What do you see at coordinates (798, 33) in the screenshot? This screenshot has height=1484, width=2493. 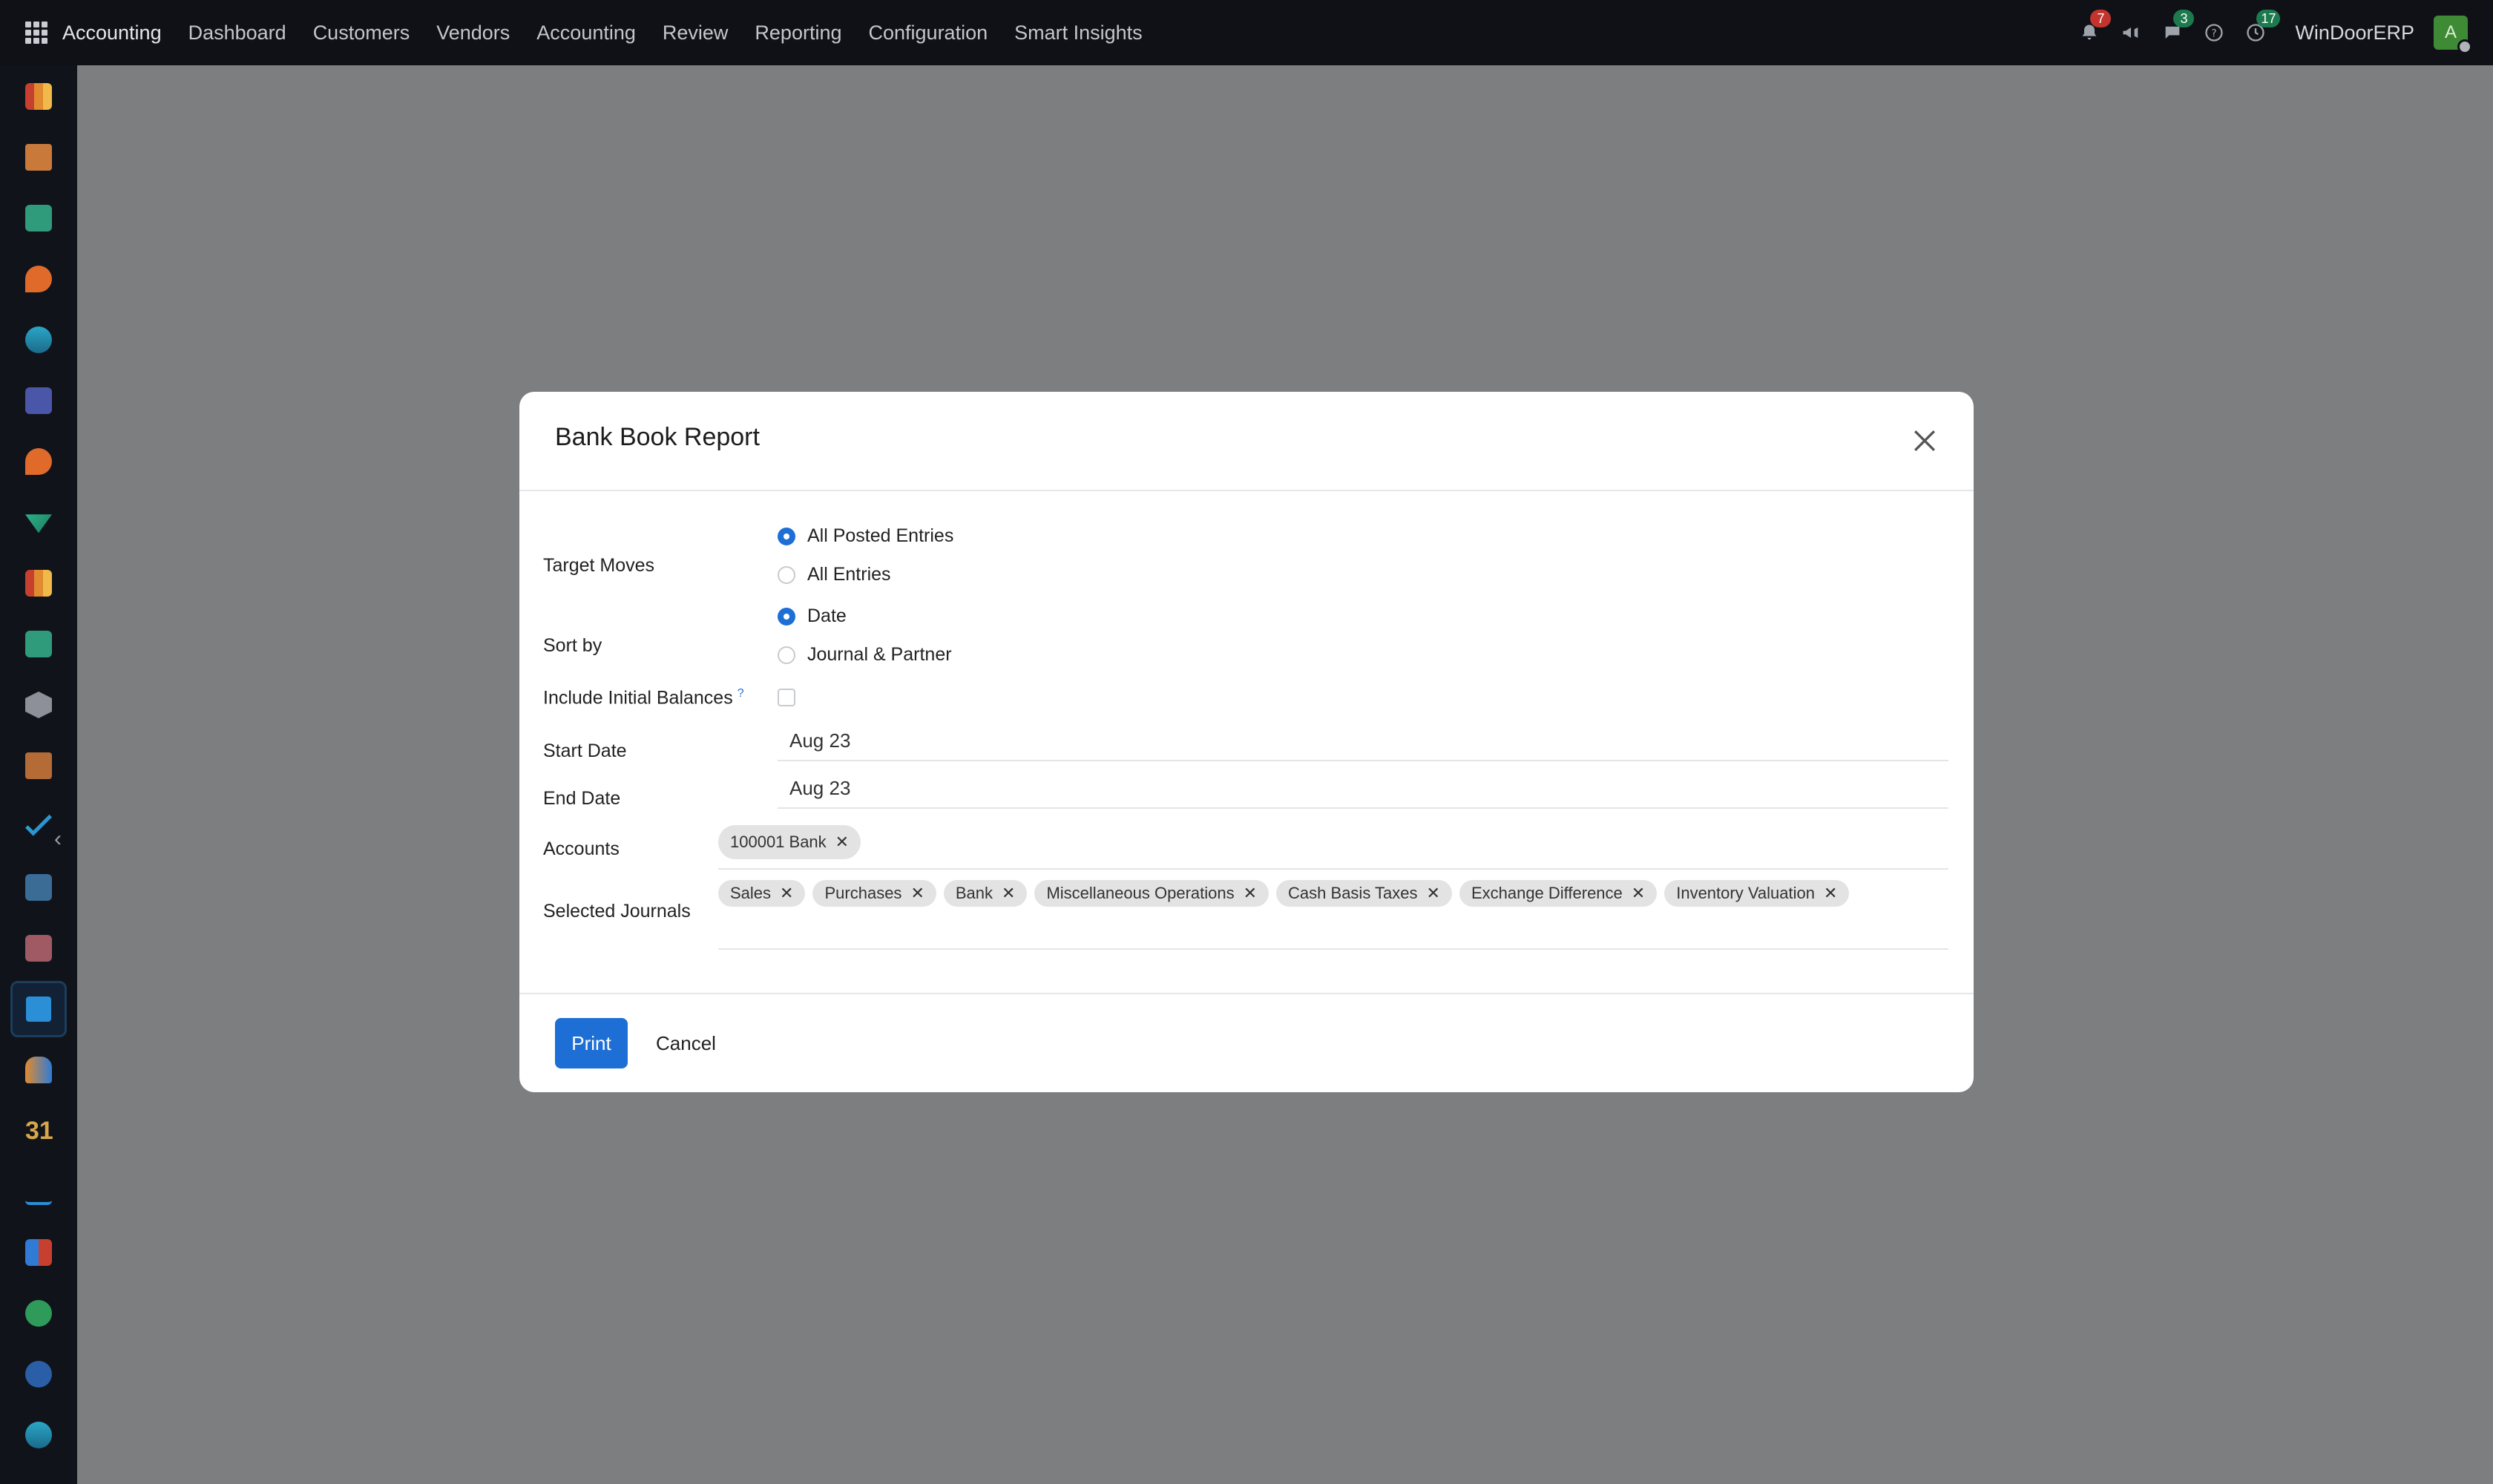 I see `nav-reporting: Reporting` at bounding box center [798, 33].